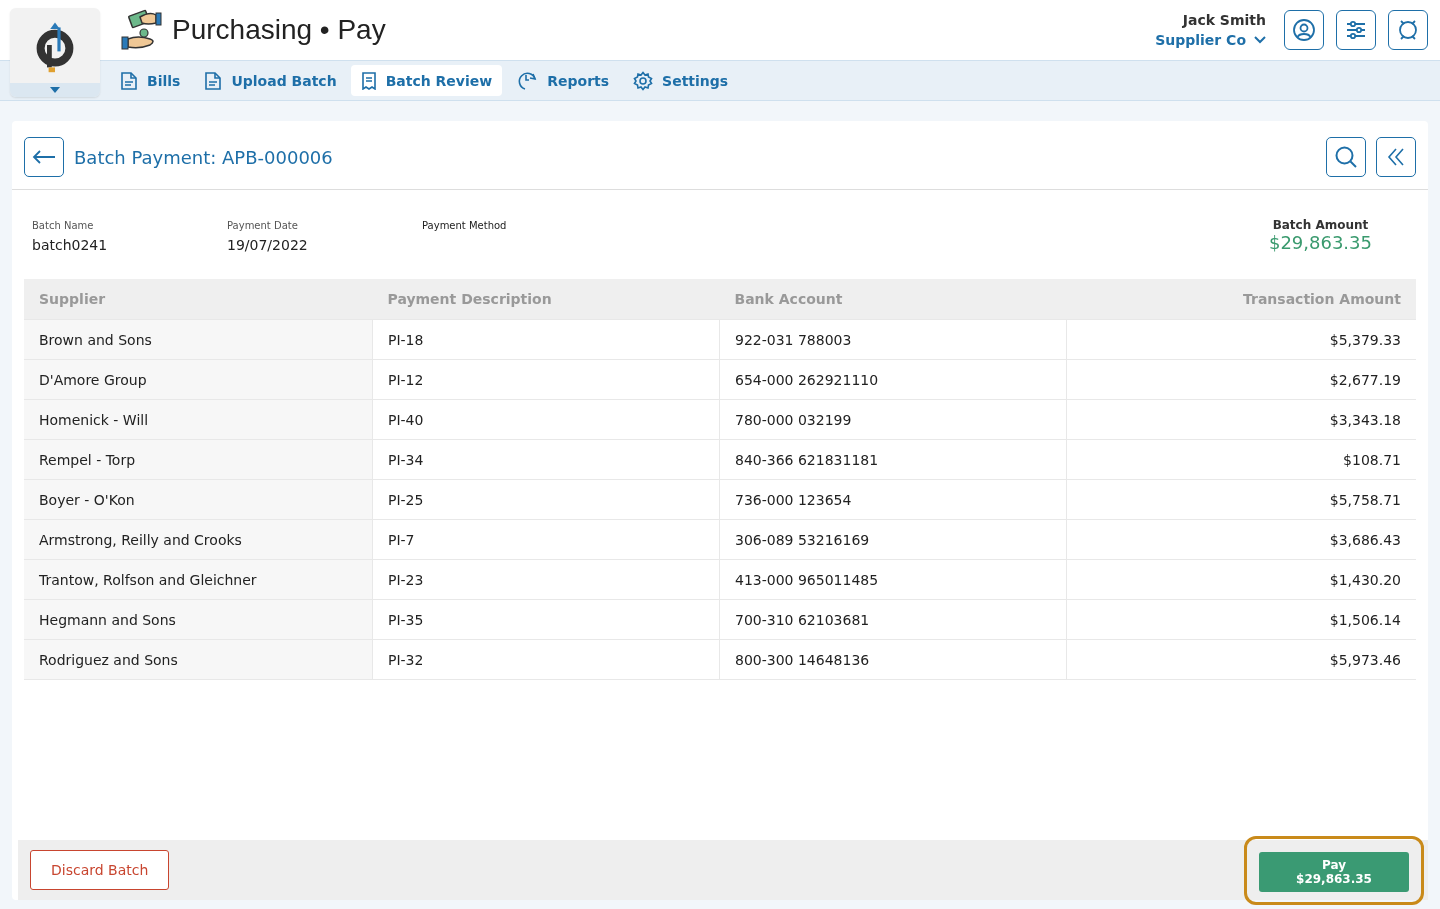  What do you see at coordinates (279, 30) in the screenshot?
I see `app-title: Purchasing • Pay` at bounding box center [279, 30].